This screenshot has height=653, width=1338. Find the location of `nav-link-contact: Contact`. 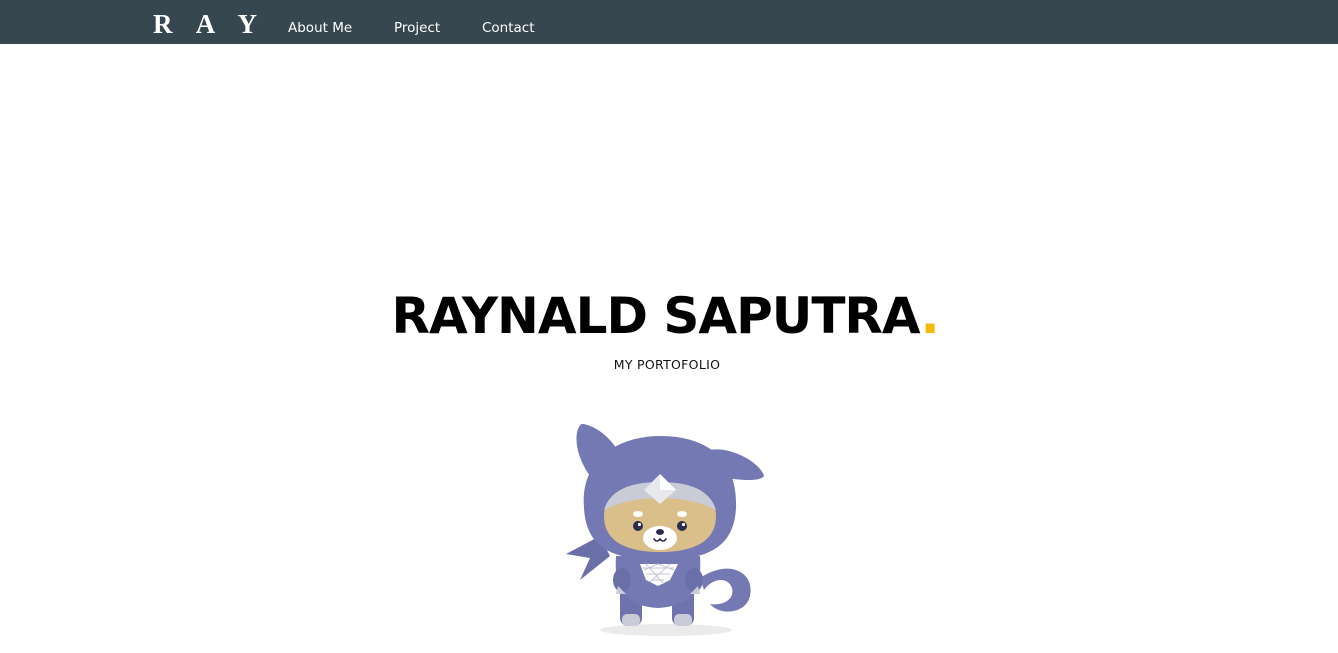

nav-link-contact: Contact is located at coordinates (508, 28).